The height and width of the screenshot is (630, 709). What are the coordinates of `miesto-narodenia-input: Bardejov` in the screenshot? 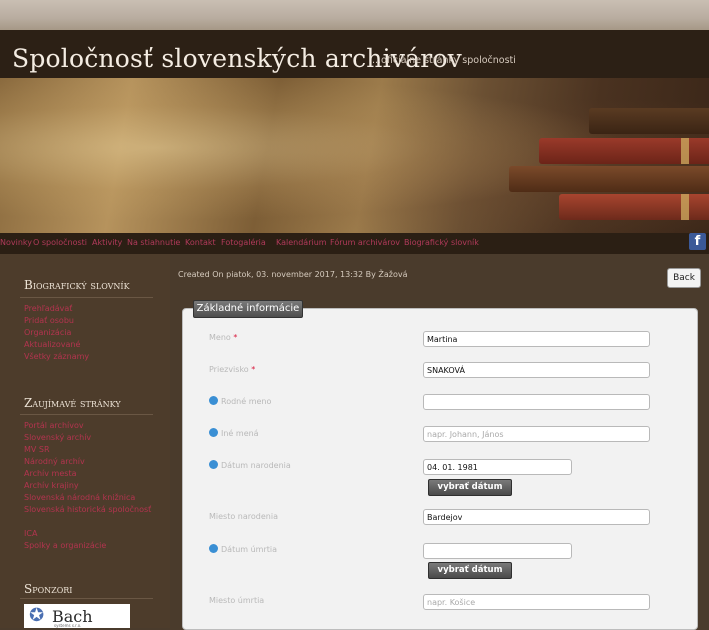 It's located at (536, 517).